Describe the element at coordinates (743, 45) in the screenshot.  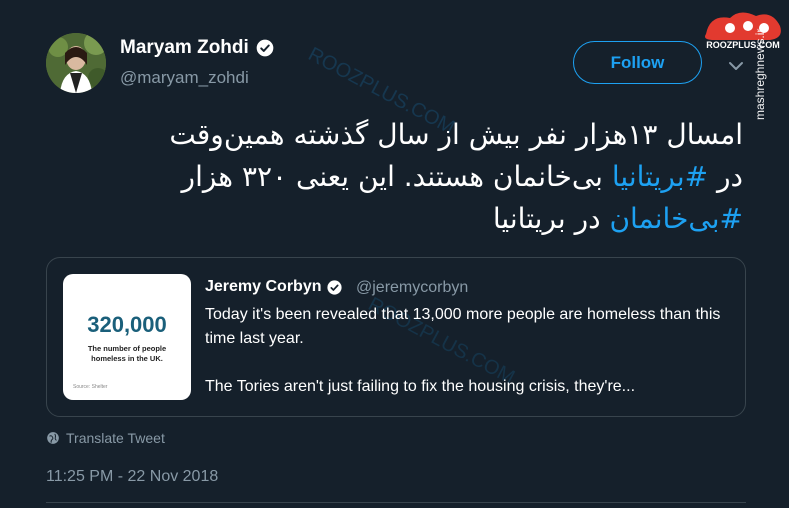
I see `site-logo-text: ROOZPLUS.COM` at that location.